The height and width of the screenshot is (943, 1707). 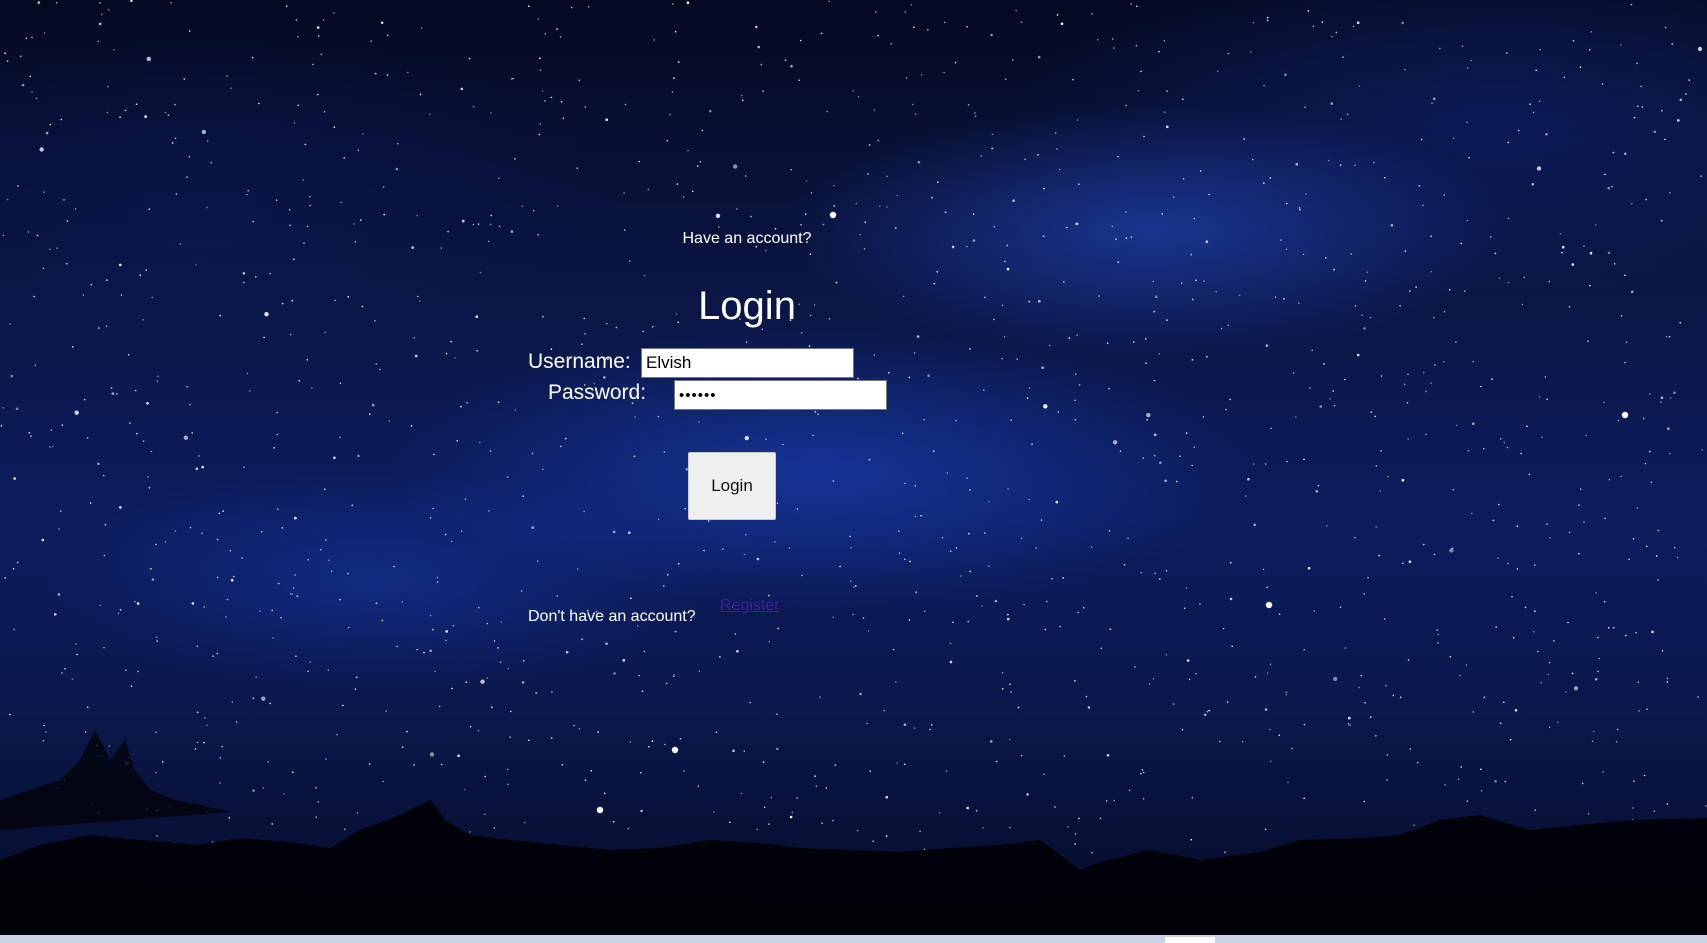 What do you see at coordinates (747, 238) in the screenshot?
I see `have-account-text: Have an account?` at bounding box center [747, 238].